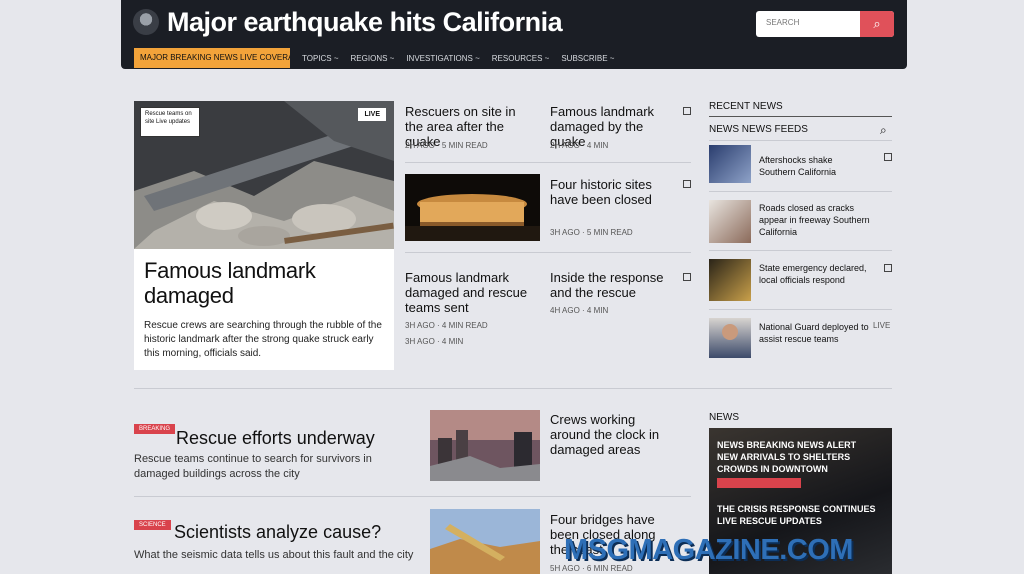 This screenshot has width=1024, height=574. I want to click on live-badge: LIVE, so click(372, 114).